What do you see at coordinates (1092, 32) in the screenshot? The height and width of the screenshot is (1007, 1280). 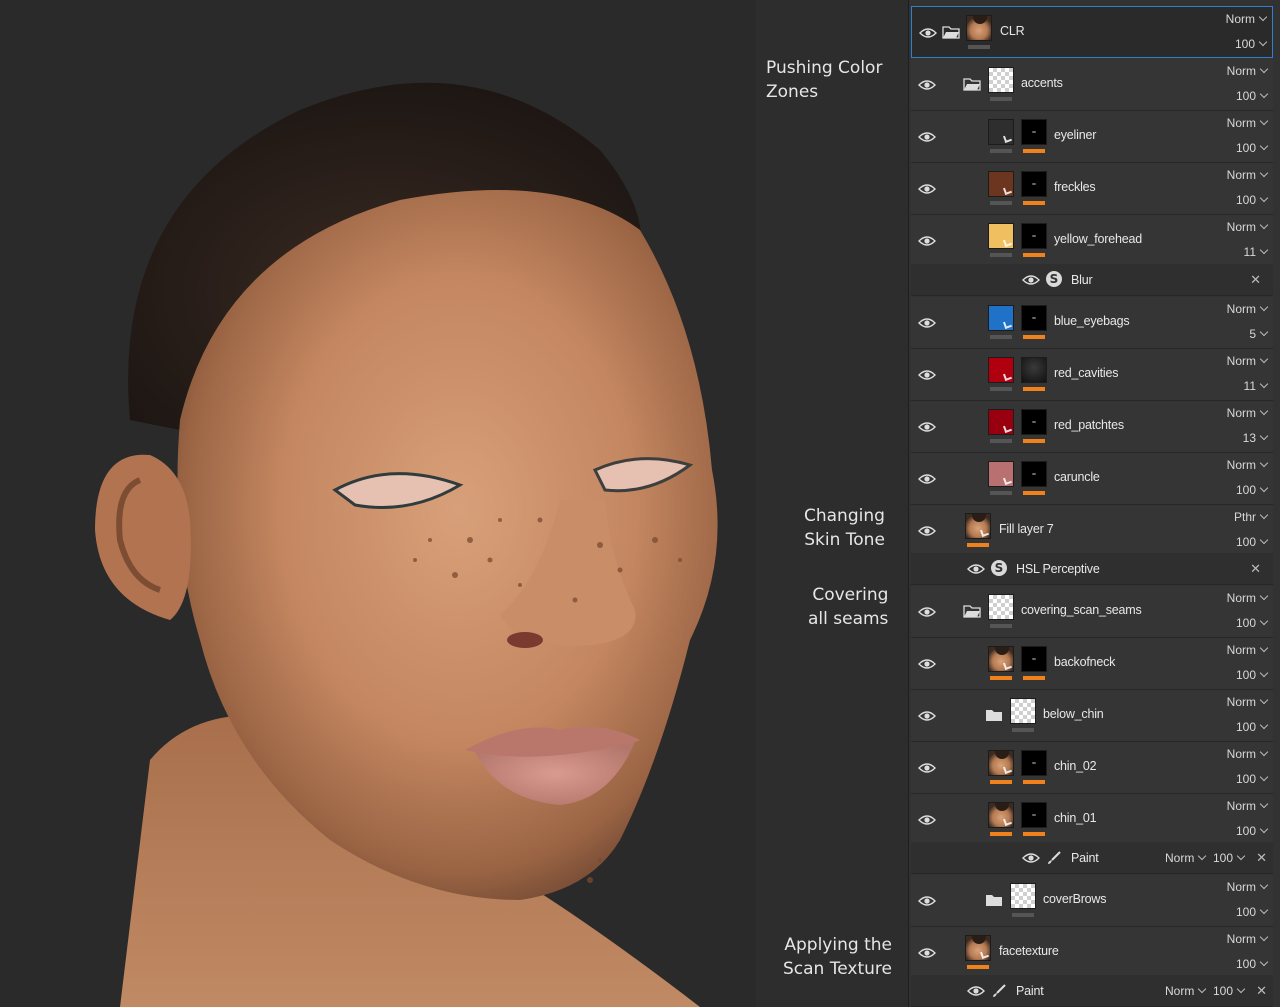 I see `layer-row-clr: CLR Norm 100` at bounding box center [1092, 32].